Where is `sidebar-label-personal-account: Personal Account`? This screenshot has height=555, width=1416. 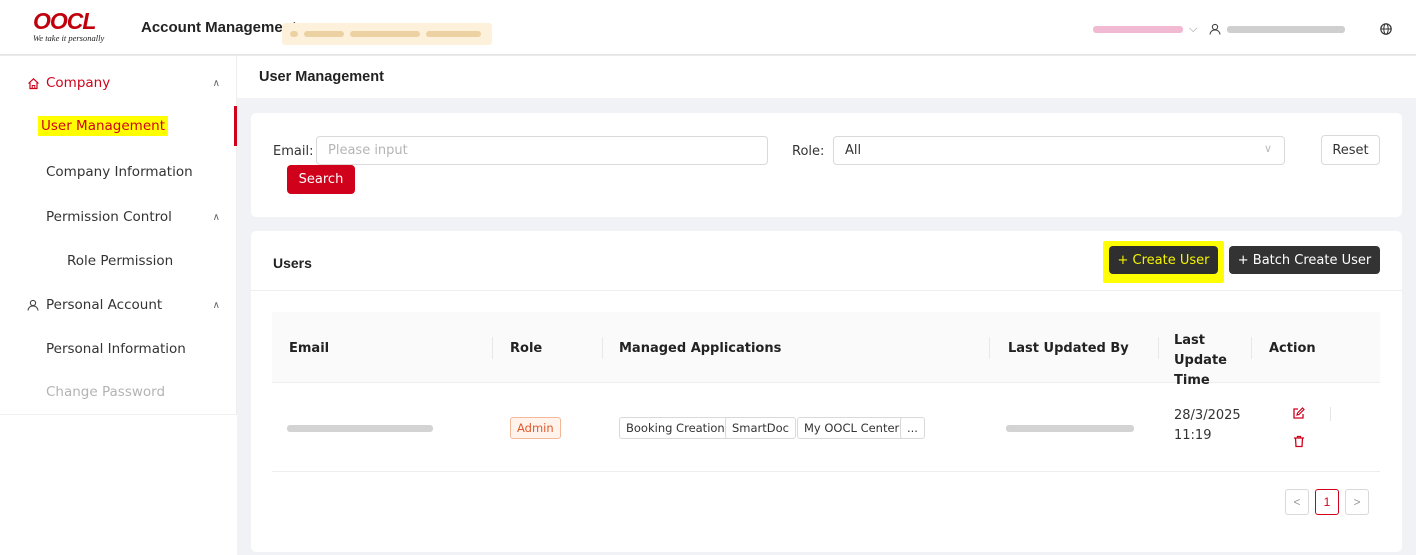
sidebar-label-personal-account: Personal Account is located at coordinates (104, 305).